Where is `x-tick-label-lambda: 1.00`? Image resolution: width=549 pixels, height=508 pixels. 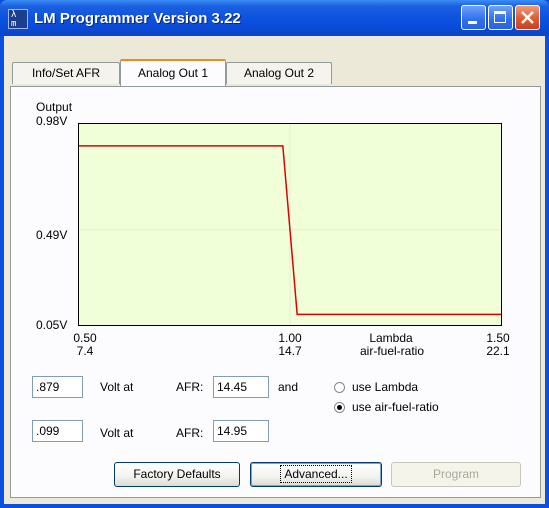 x-tick-label-lambda: 1.00 is located at coordinates (290, 338).